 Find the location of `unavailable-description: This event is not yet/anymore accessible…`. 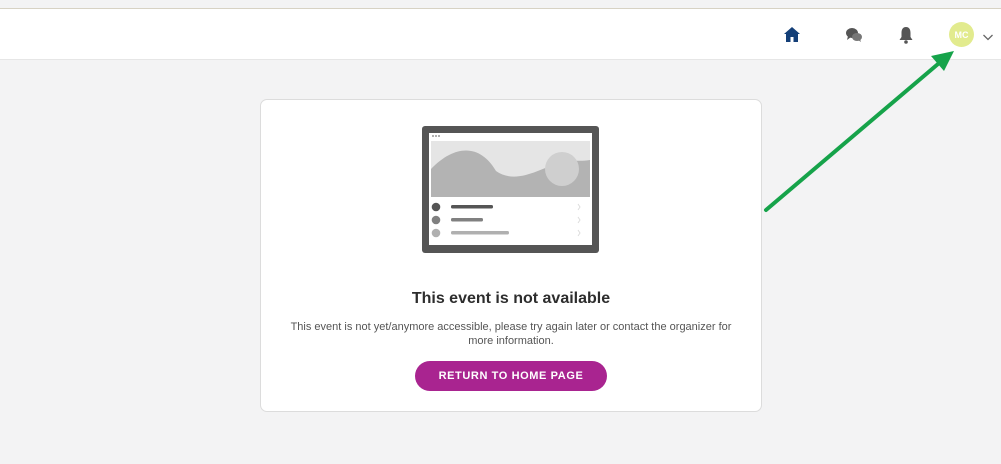

unavailable-description: This event is not yet/anymore accessible… is located at coordinates (511, 334).